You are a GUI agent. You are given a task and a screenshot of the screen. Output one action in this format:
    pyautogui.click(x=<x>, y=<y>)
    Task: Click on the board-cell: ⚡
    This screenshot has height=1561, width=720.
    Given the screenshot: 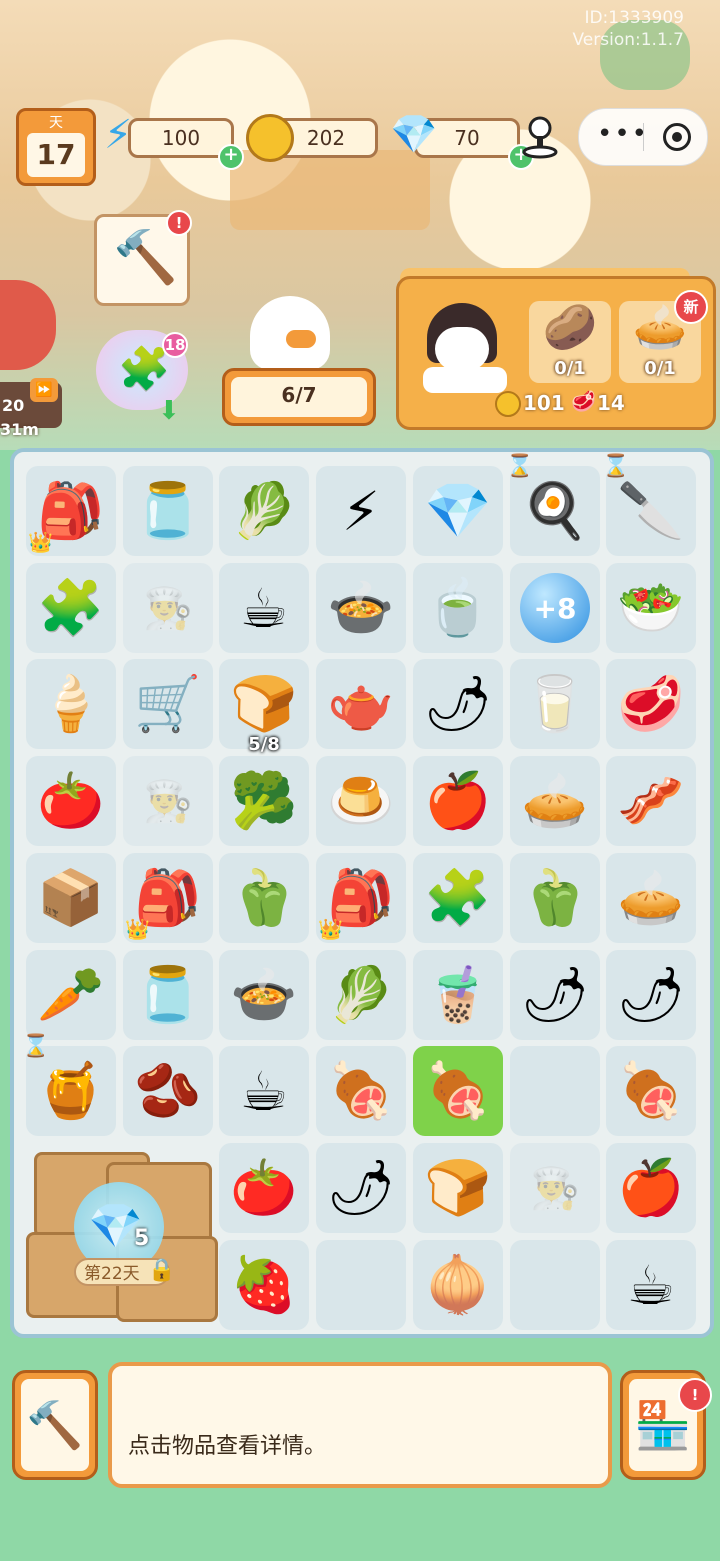 What is the action you would take?
    pyautogui.click(x=361, y=511)
    